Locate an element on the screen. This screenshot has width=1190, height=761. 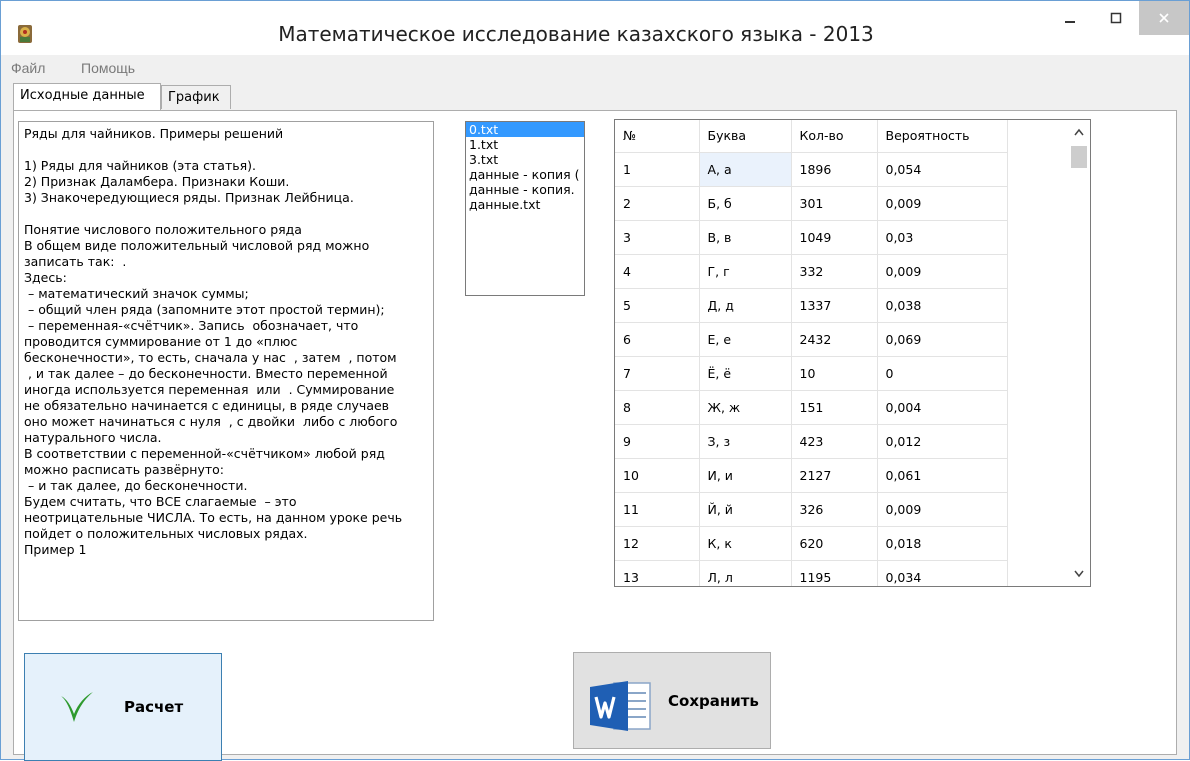
table-row: 12 К, к 620 0,018 is located at coordinates (811, 543).